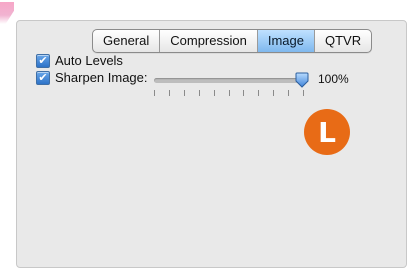 Image resolution: width=411 pixels, height=275 pixels. What do you see at coordinates (208, 41) in the screenshot?
I see `tab-compression: Compression` at bounding box center [208, 41].